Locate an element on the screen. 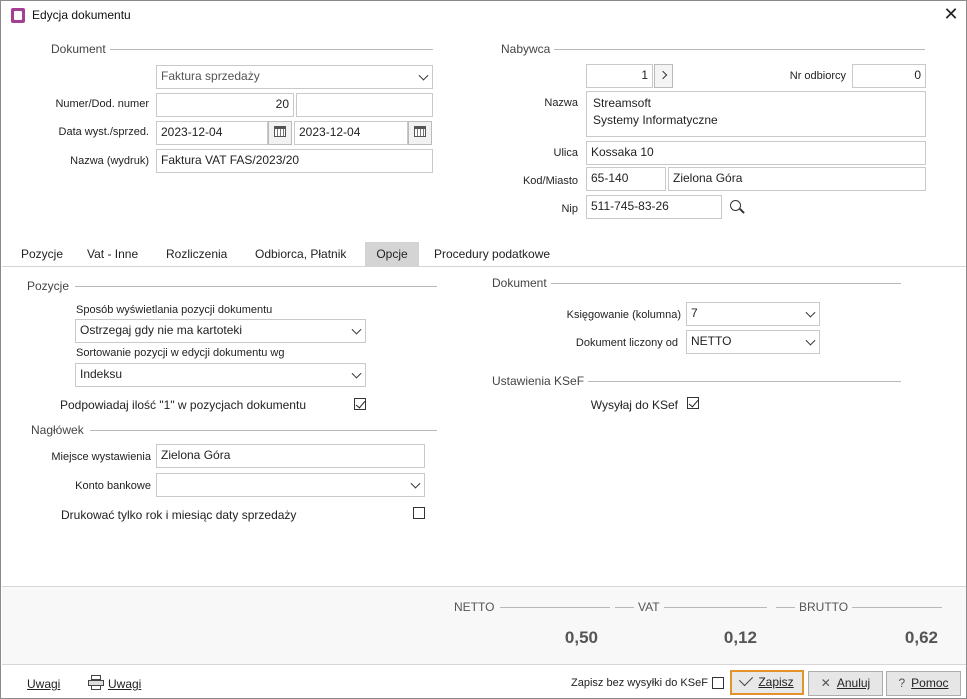 Image resolution: width=967 pixels, height=699 pixels. numer-label: Numer/Dod. numer is located at coordinates (102, 104).